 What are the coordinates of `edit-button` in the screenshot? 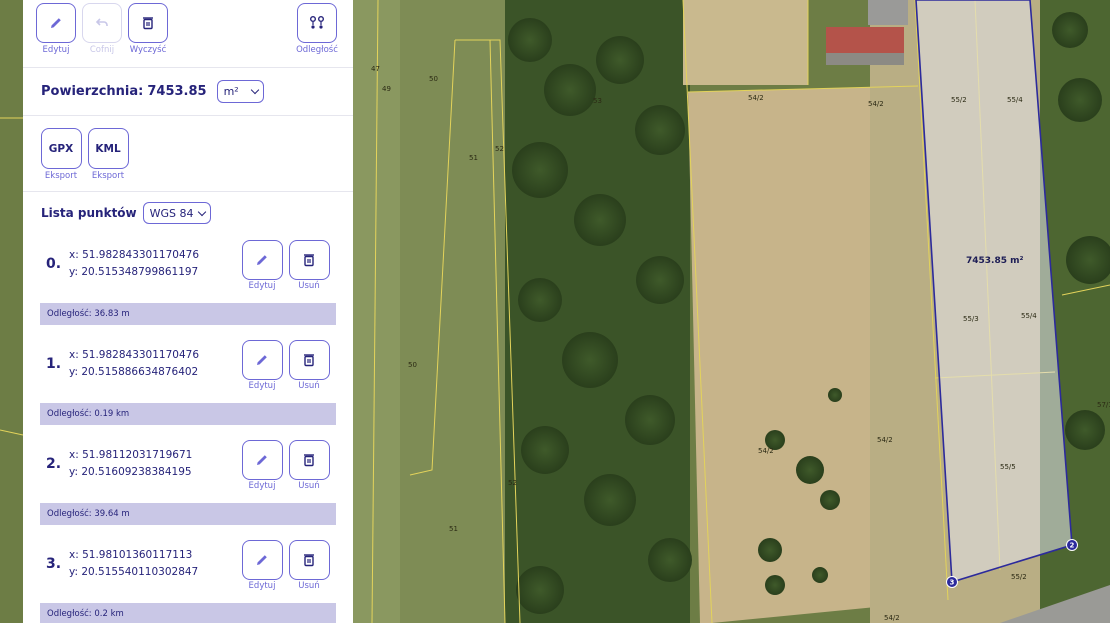 It's located at (56, 23).